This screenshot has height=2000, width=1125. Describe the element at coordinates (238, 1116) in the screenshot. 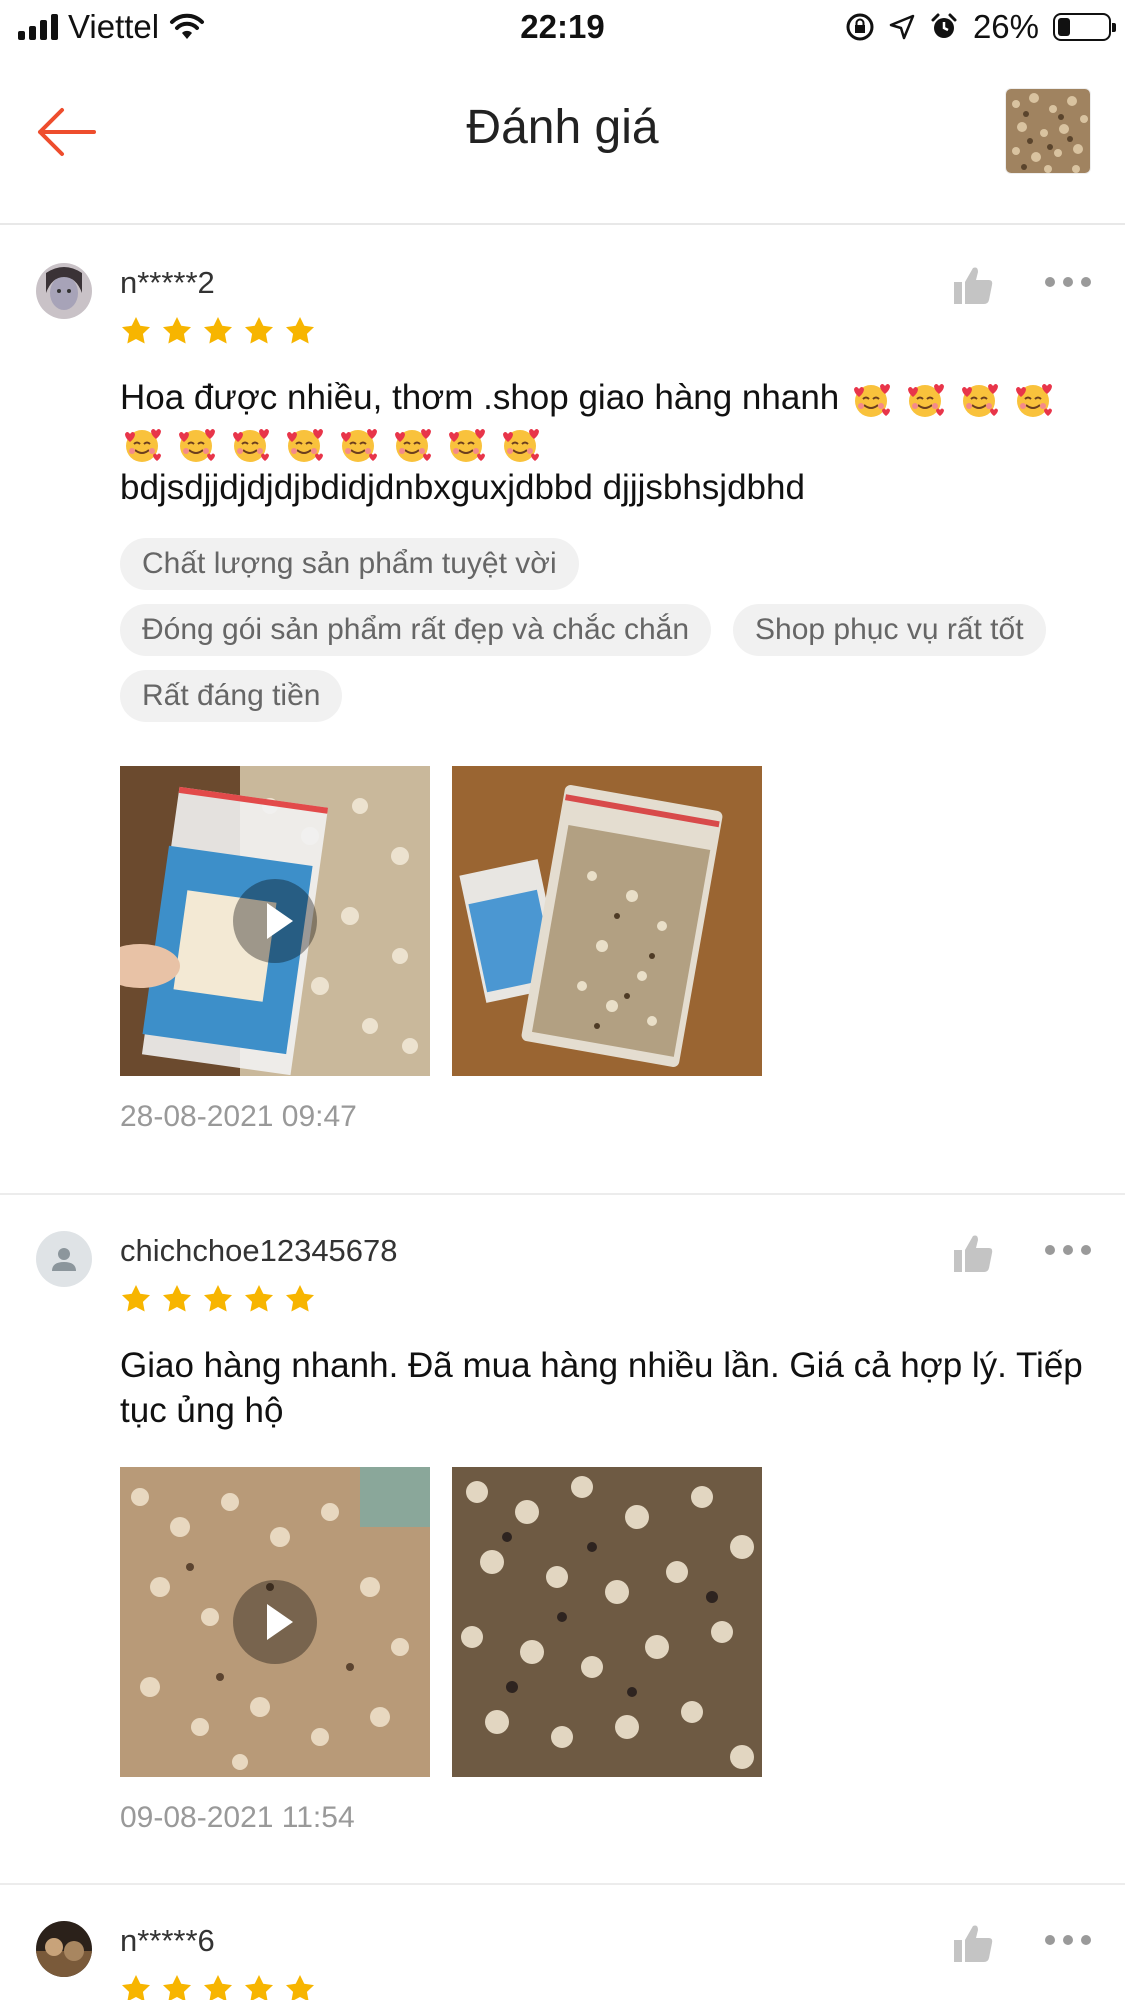

I see `review-date: 28-08-2021 09:47` at that location.